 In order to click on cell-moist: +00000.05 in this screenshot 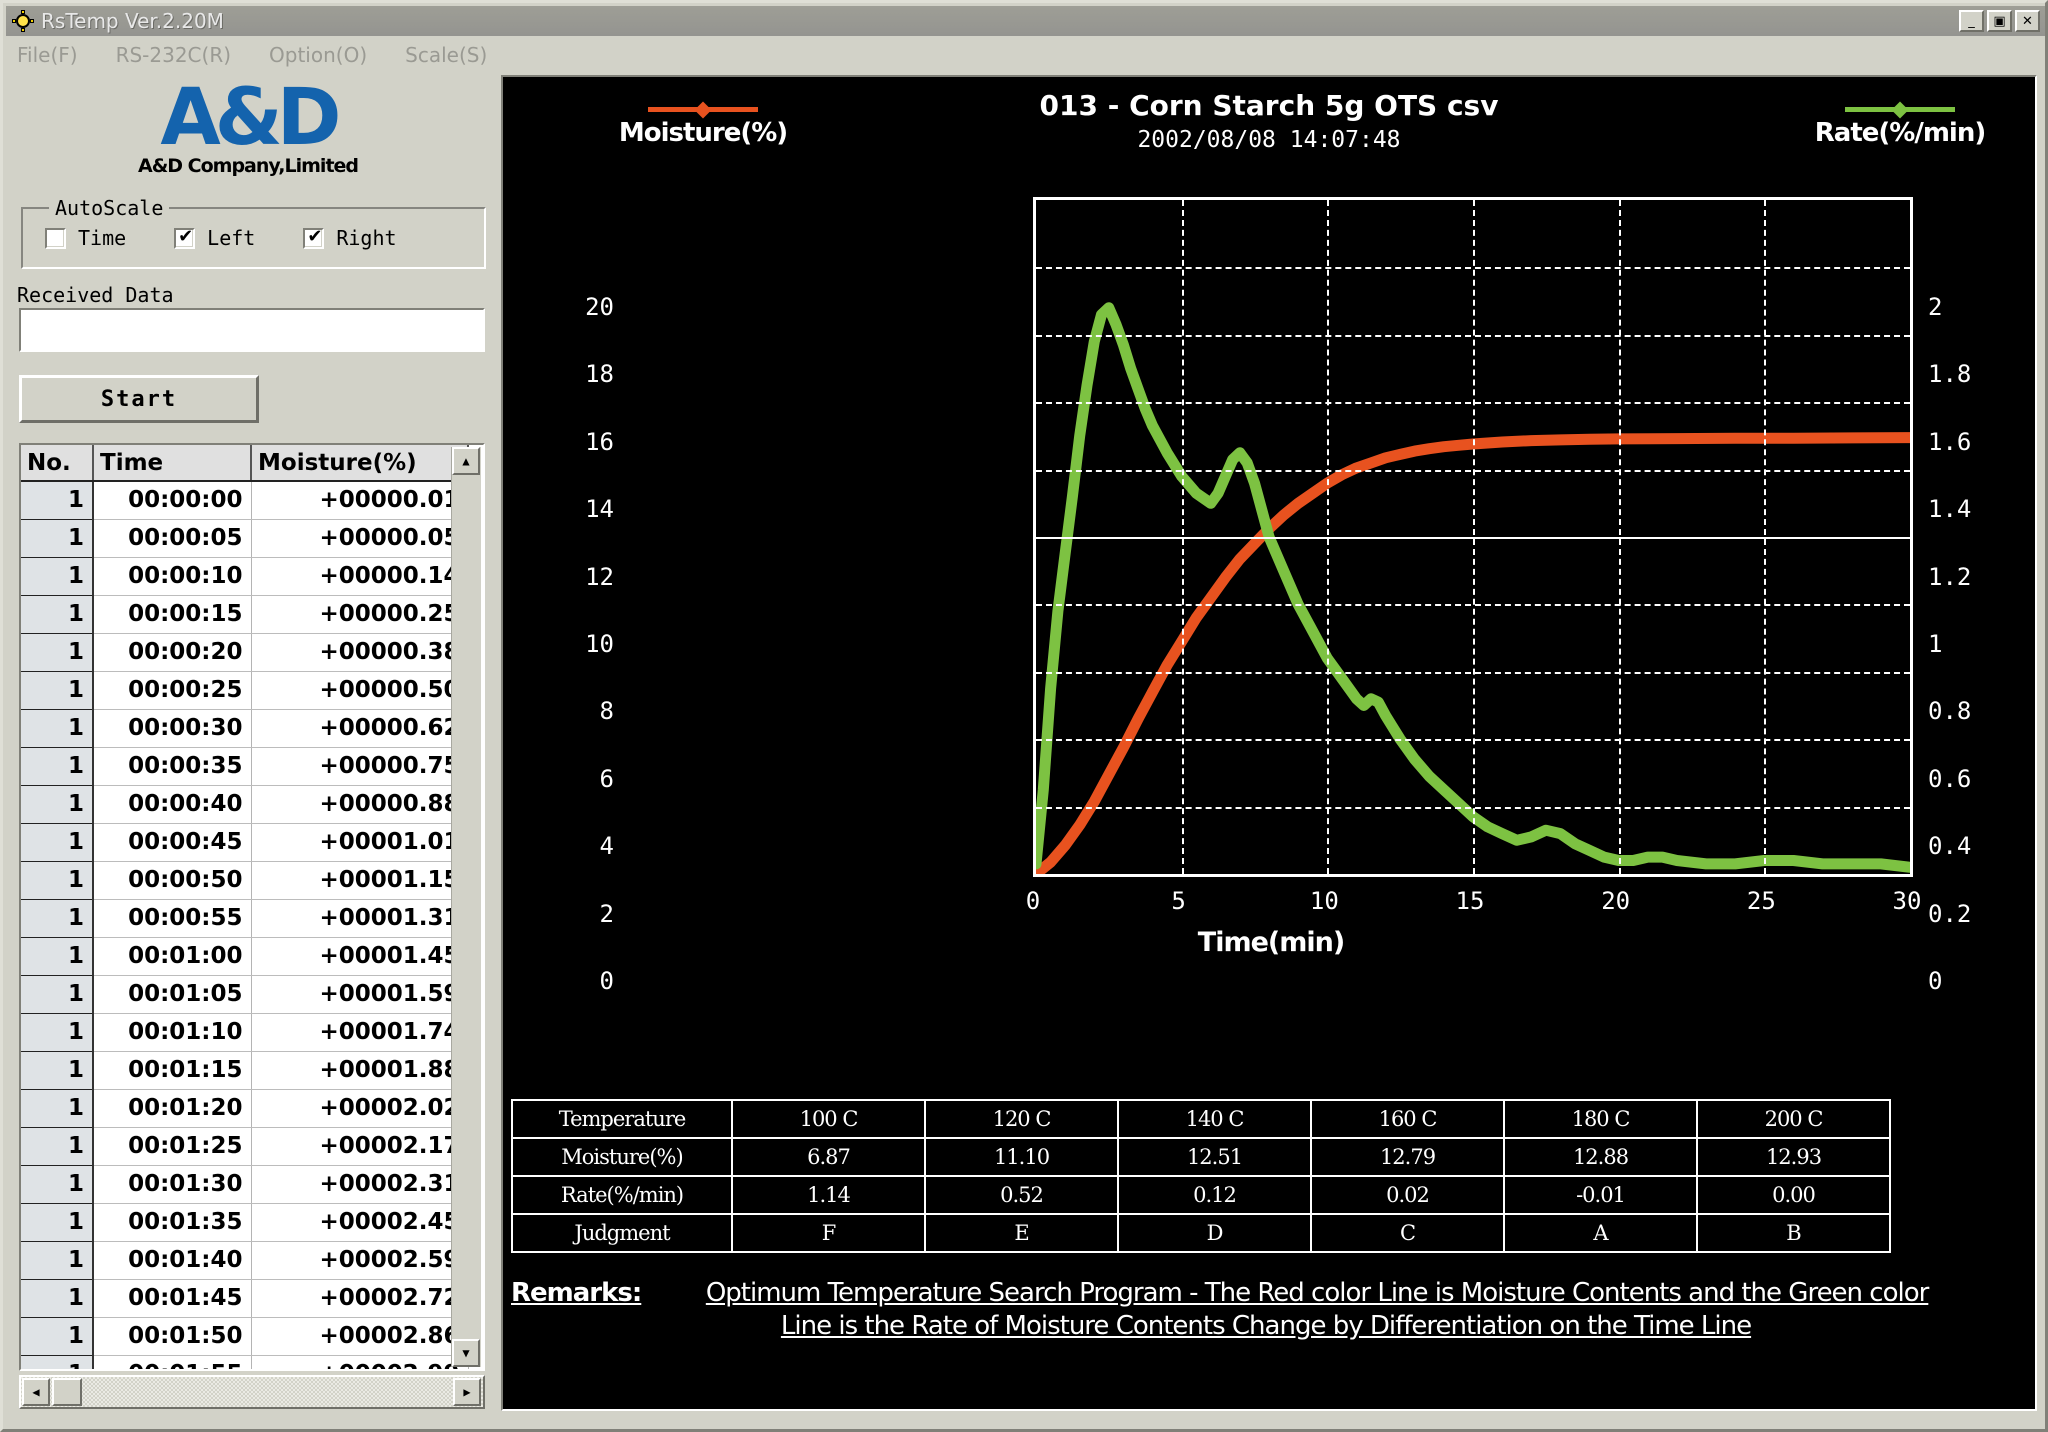, I will do `click(360, 538)`.